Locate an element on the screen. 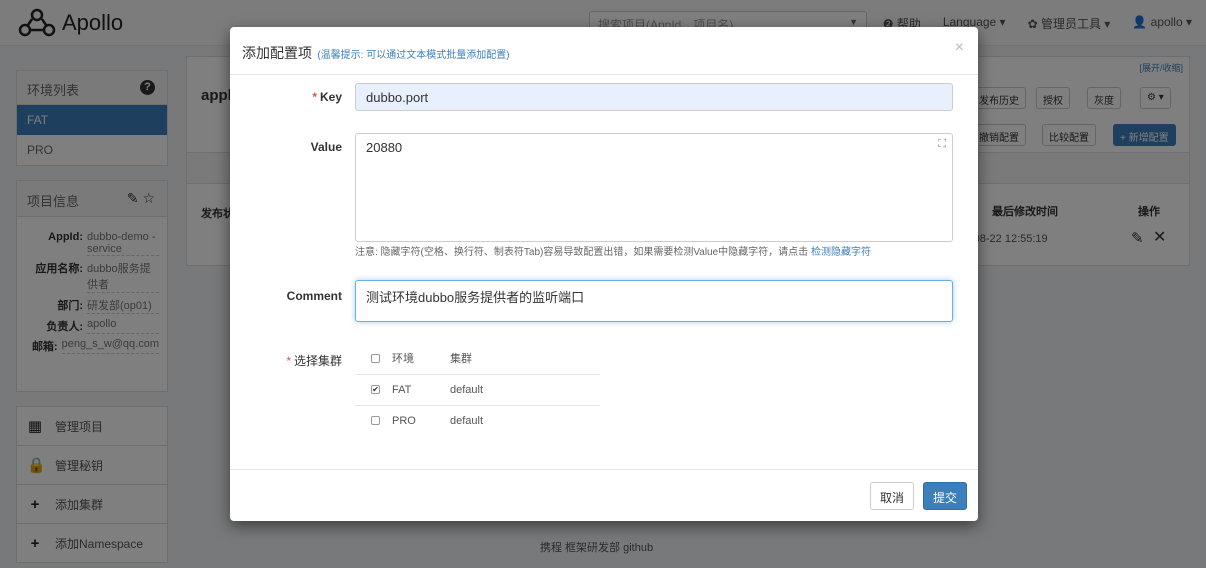  cluster-checkbox-pro is located at coordinates (375, 421).